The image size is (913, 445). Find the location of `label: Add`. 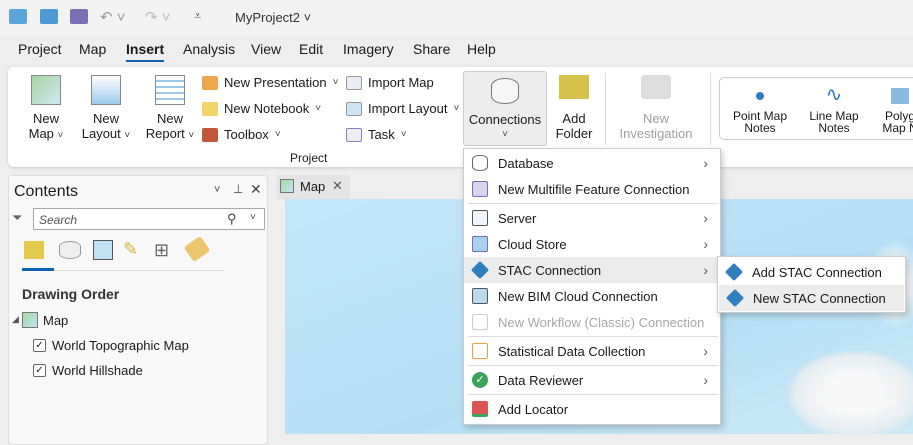

label: Add is located at coordinates (574, 118).